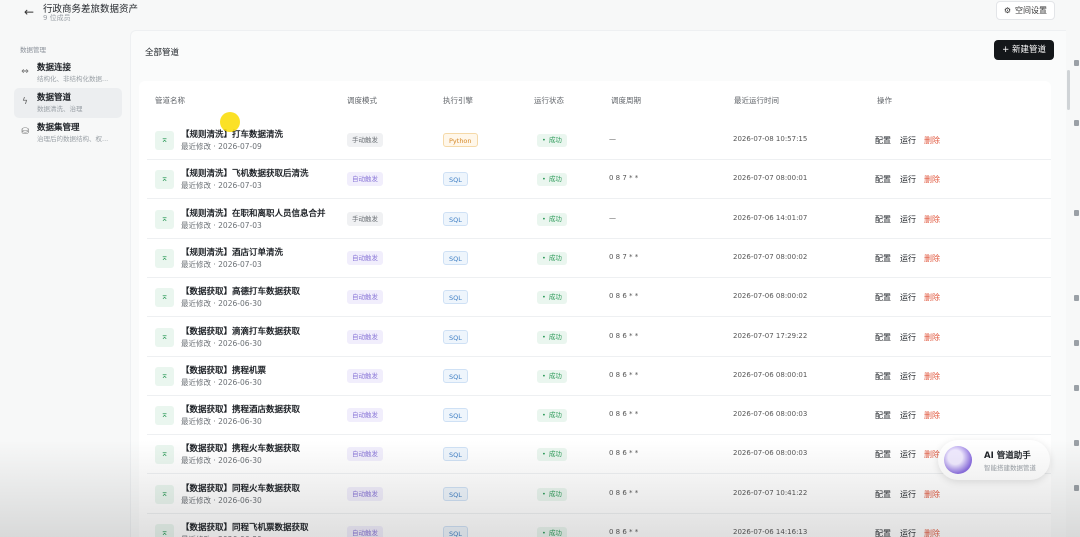 The height and width of the screenshot is (537, 1080). I want to click on ai-assistant-chip: AI 管道助手 智能搭建数据管道, so click(994, 460).